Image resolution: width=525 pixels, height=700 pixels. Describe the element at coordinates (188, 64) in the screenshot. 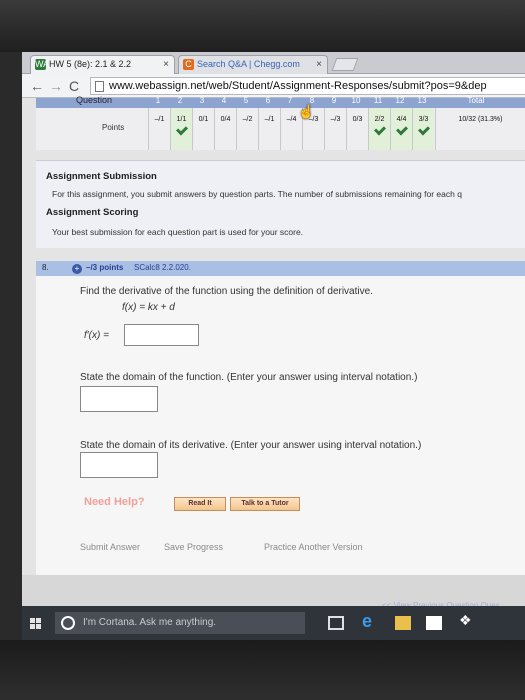

I see `chegg-favicon-icon: C` at that location.